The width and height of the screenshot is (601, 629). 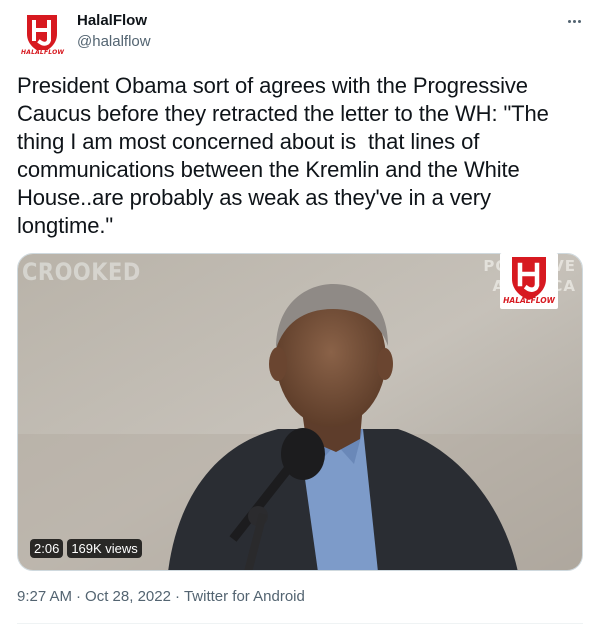 I want to click on tweet-source-link: Twitter for Android, so click(x=244, y=596).